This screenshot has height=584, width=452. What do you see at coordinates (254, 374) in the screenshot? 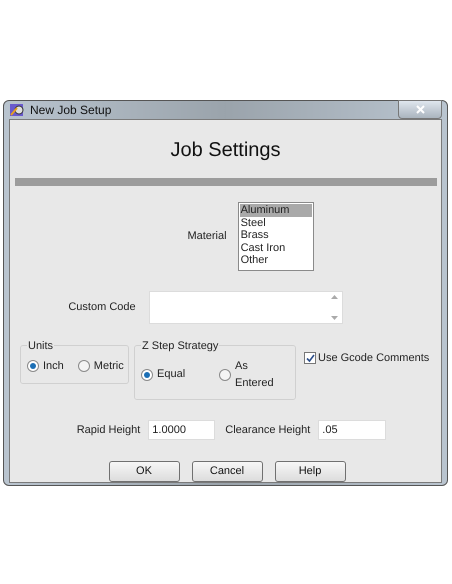
I see `radio-option: As Entered` at bounding box center [254, 374].